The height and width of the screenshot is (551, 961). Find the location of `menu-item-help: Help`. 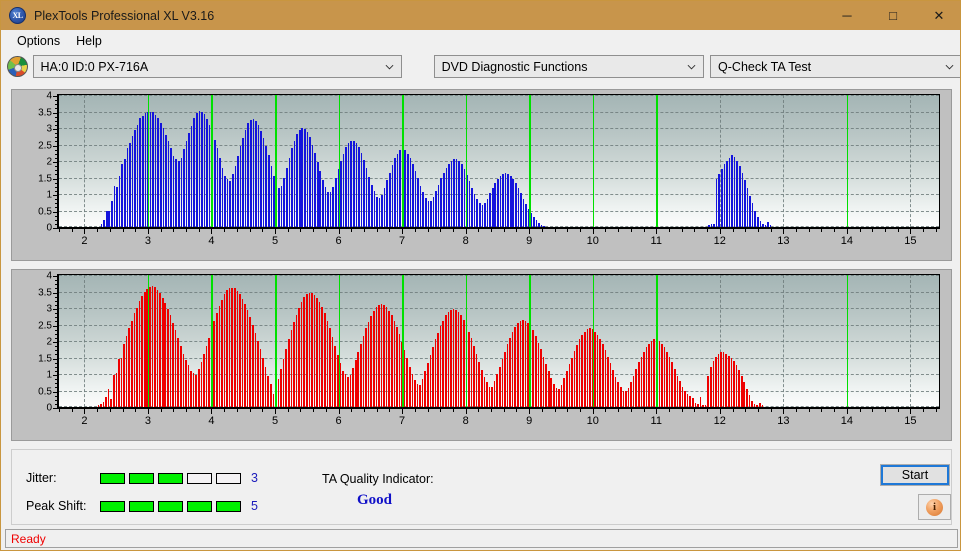

menu-item-help: Help is located at coordinates (89, 41).